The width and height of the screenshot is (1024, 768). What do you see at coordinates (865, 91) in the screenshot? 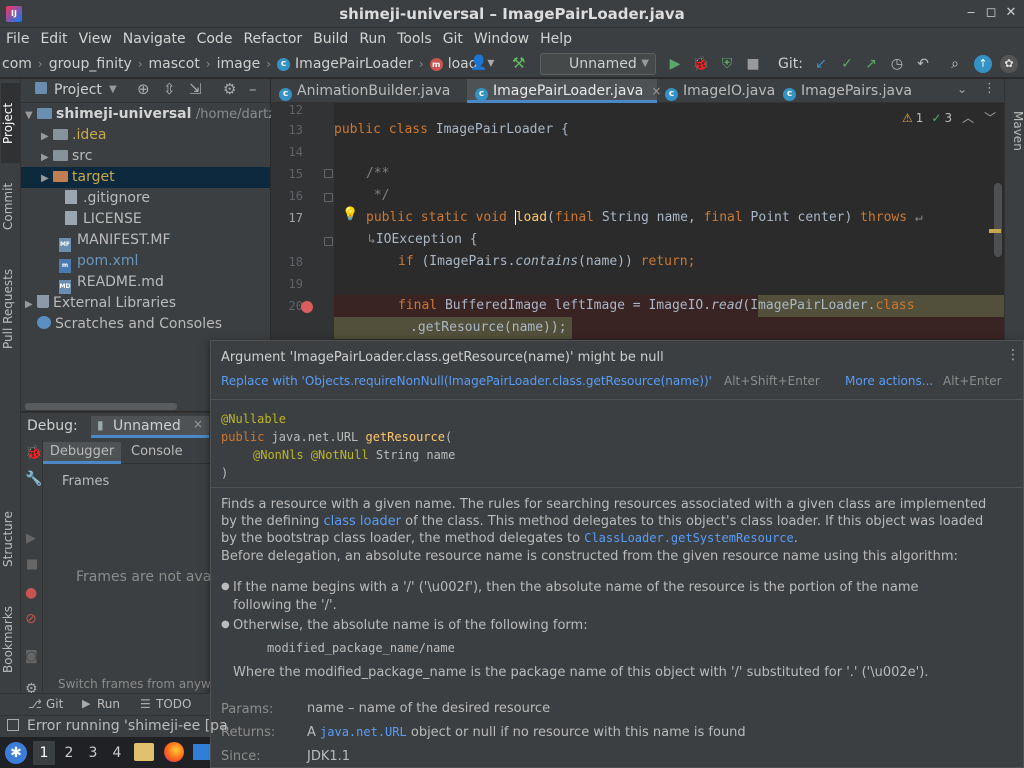
I see `tab-image-pairs: c ImagePairs.java` at bounding box center [865, 91].